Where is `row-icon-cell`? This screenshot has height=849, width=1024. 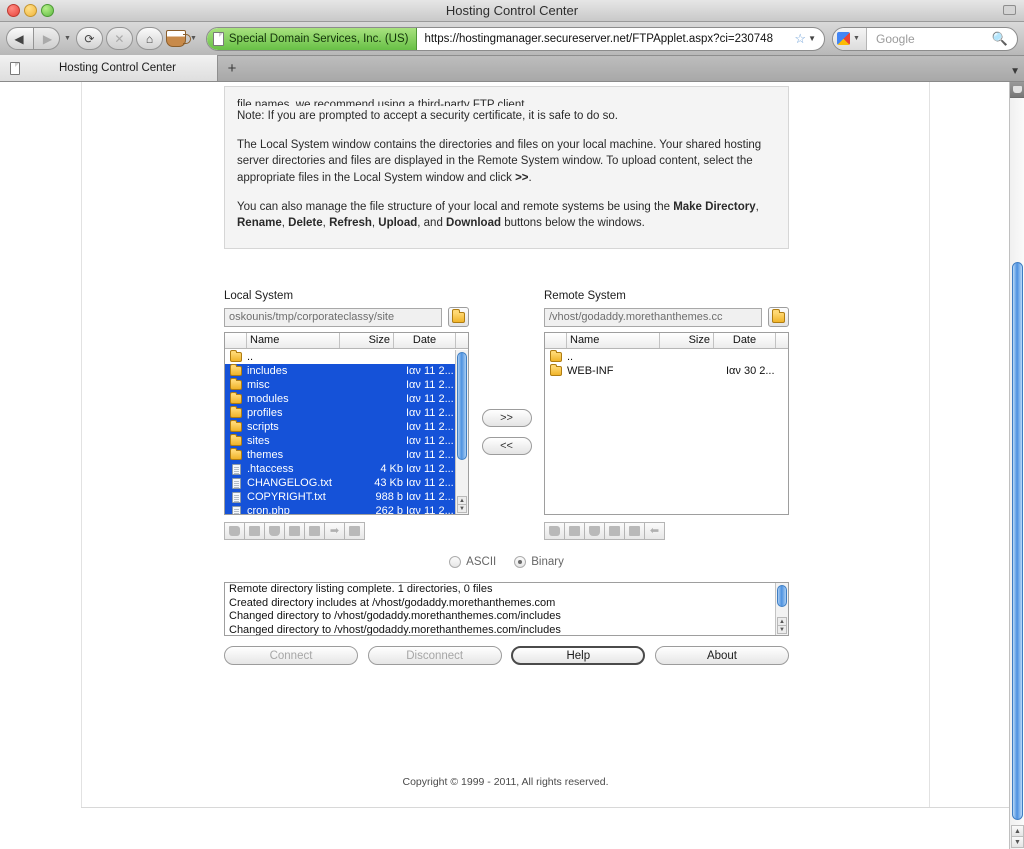
row-icon-cell is located at coordinates (236, 509).